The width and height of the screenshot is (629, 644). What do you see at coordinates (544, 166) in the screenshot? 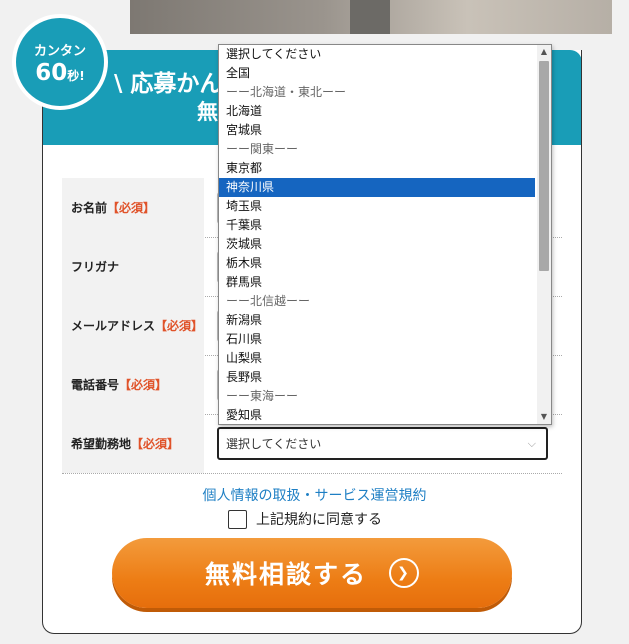
I see `scrollbar-thumb` at bounding box center [544, 166].